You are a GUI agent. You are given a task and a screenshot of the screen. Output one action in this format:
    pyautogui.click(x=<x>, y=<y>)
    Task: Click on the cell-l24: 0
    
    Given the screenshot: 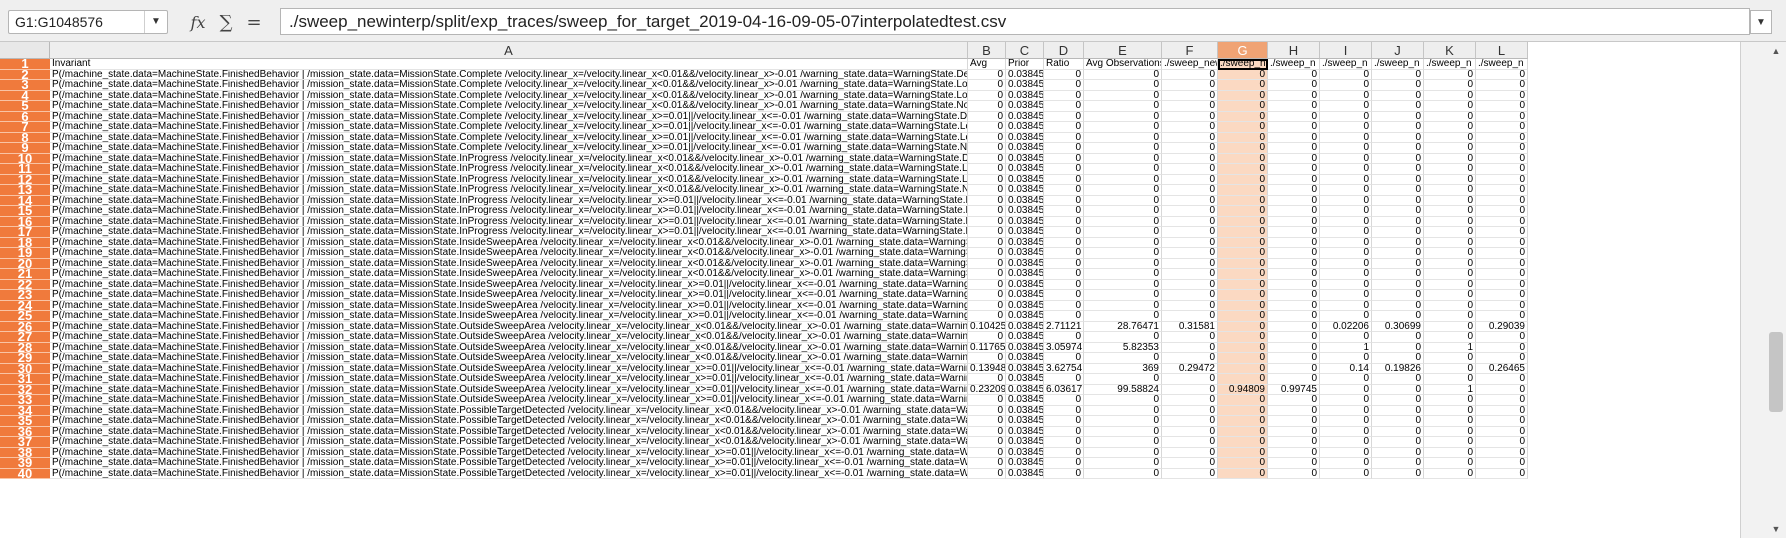 What is the action you would take?
    pyautogui.click(x=1502, y=305)
    